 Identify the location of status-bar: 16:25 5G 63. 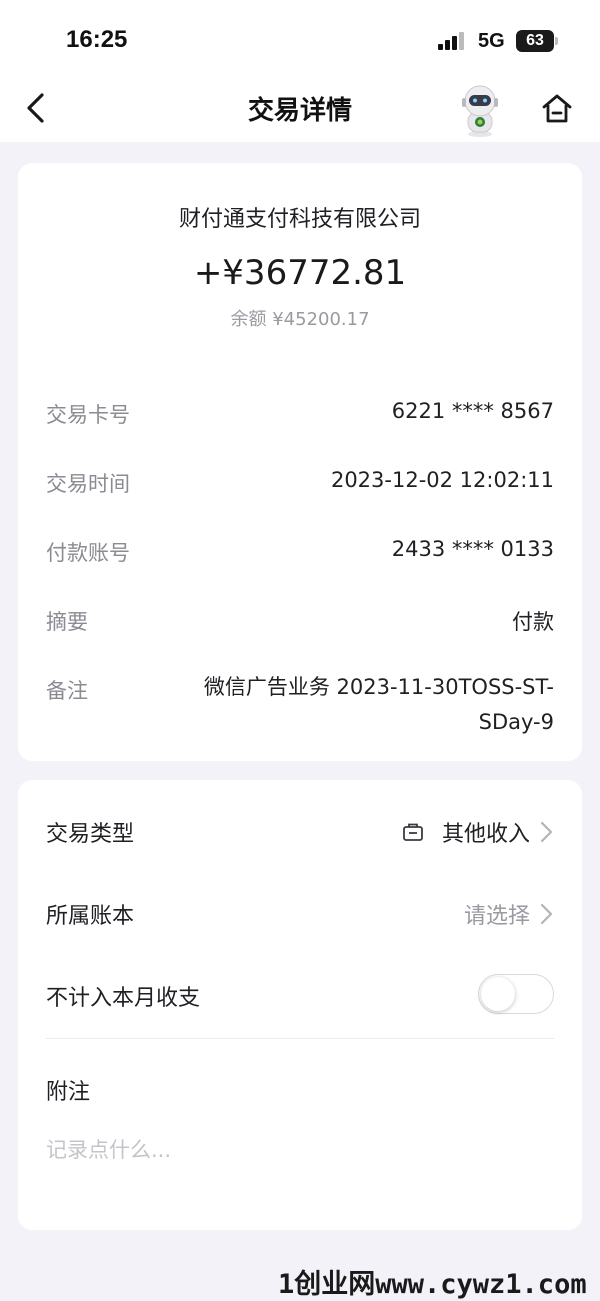
(300, 40).